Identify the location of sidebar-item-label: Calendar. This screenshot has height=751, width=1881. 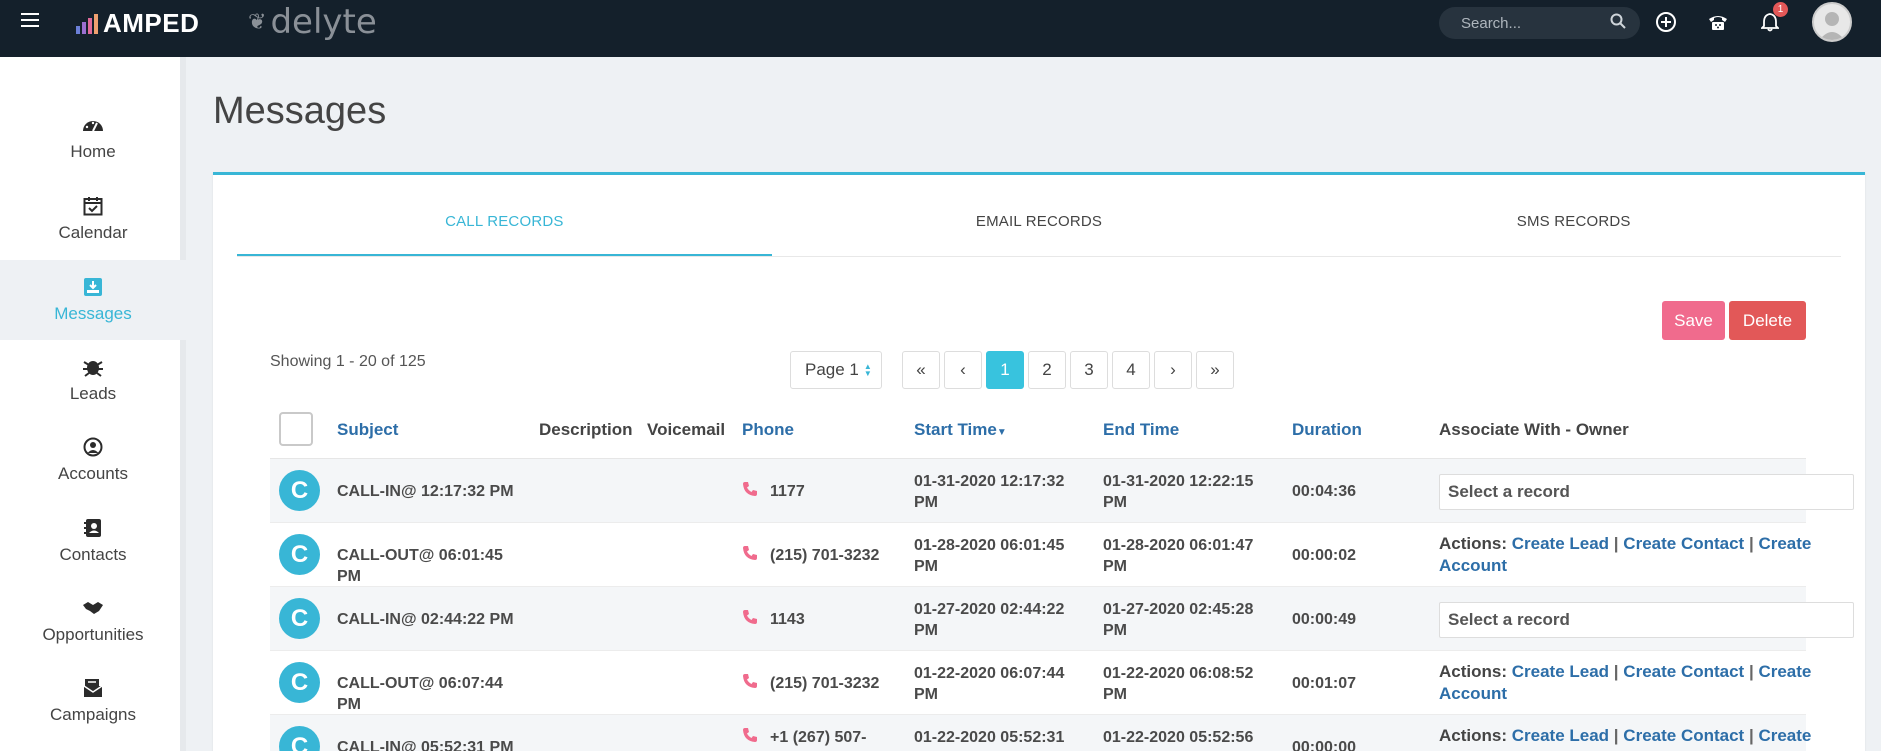
(93, 232).